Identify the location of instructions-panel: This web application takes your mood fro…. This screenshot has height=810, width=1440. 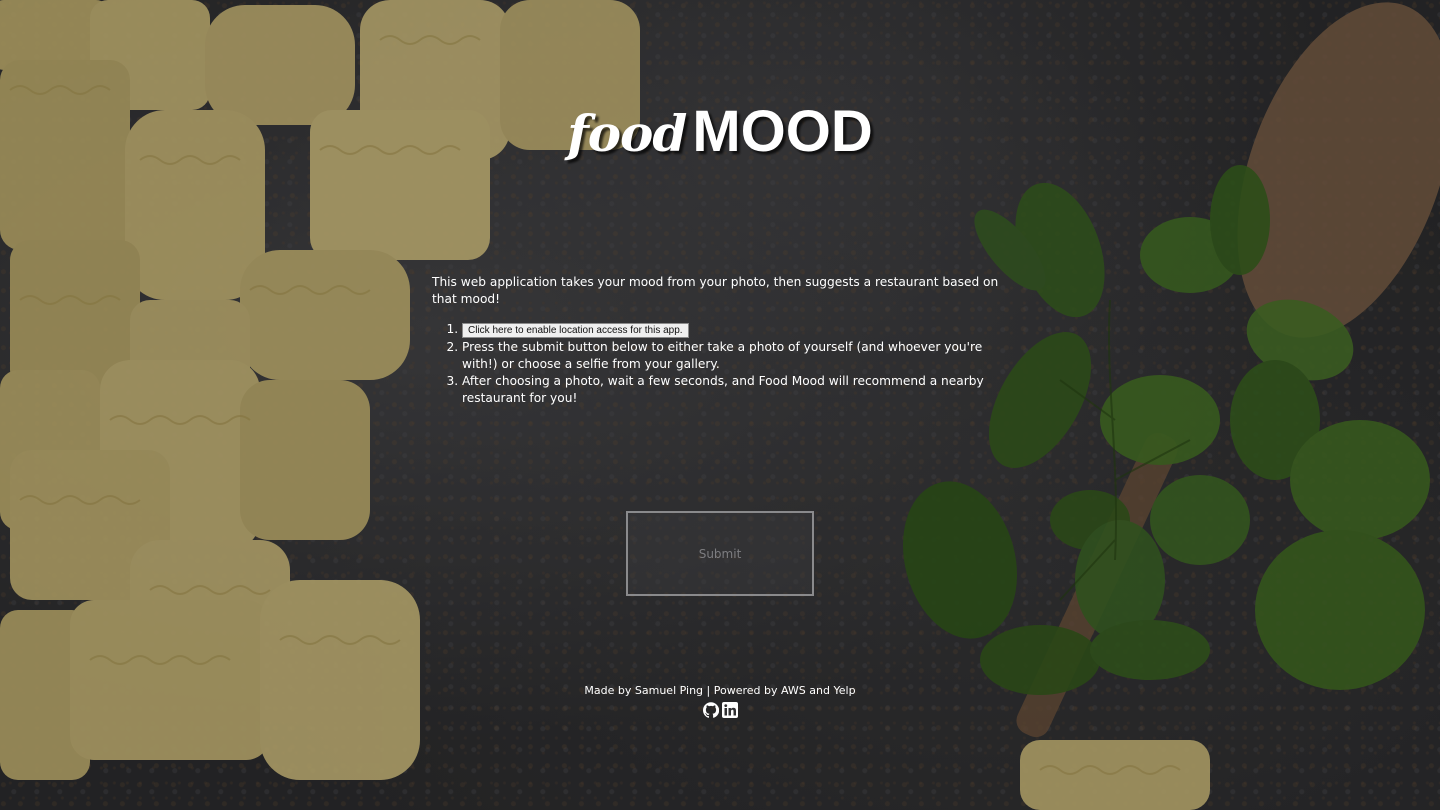
(722, 340).